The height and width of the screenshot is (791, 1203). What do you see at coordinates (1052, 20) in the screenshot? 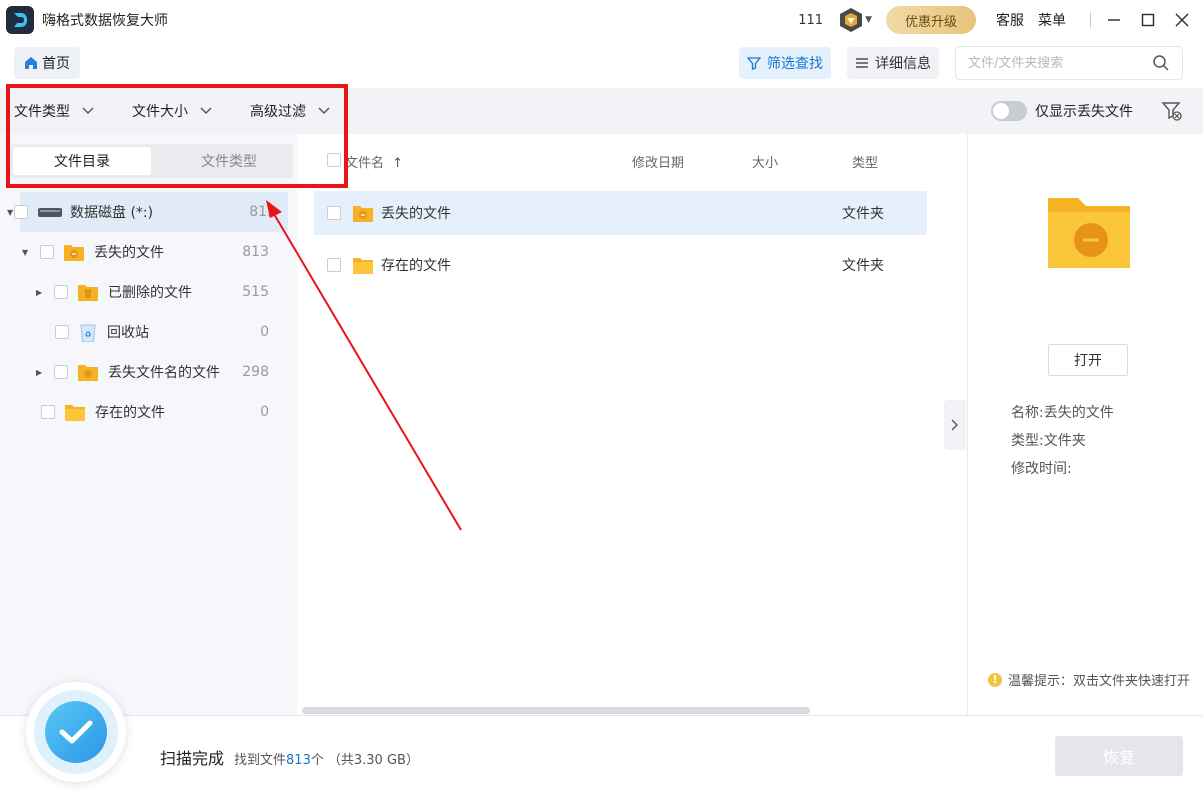
I see `menu-link: 菜单` at bounding box center [1052, 20].